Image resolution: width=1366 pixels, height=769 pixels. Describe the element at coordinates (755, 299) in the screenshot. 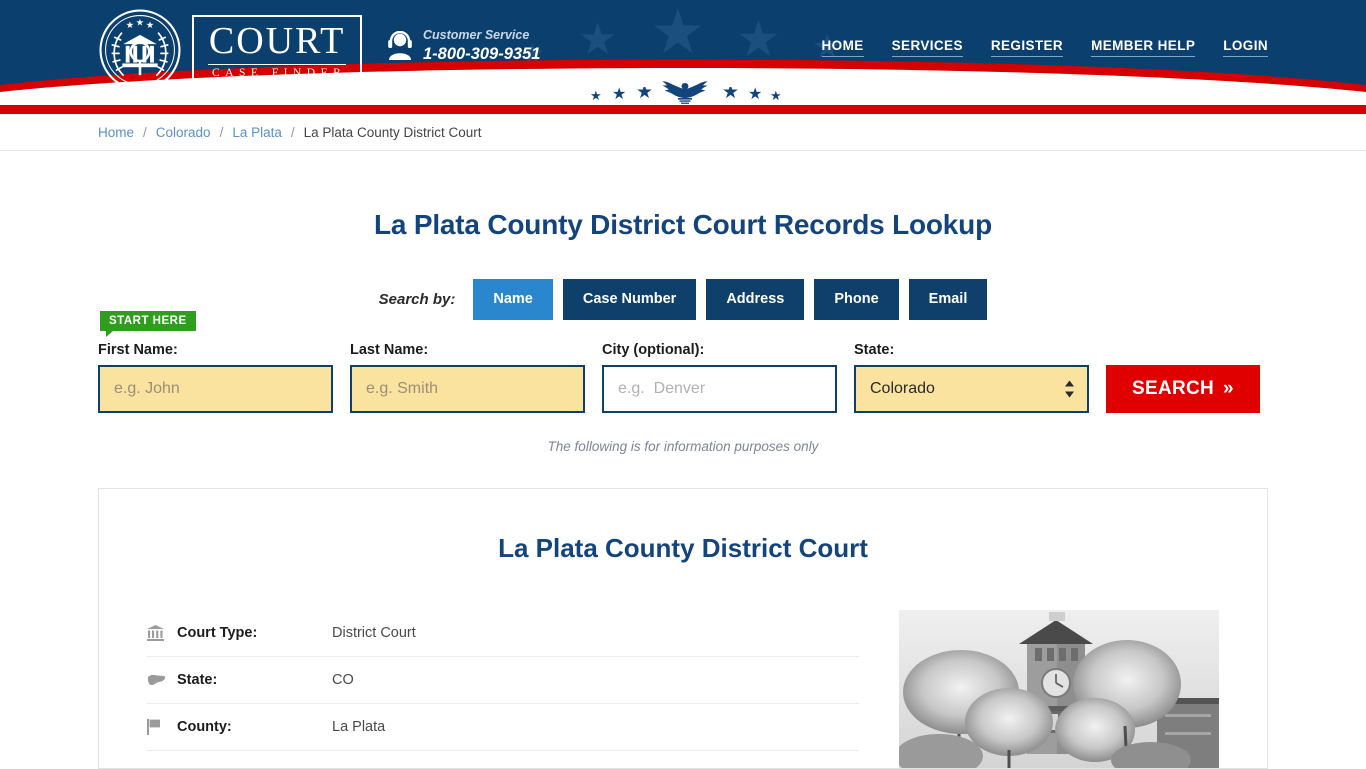

I see `tab-address: Address` at that location.